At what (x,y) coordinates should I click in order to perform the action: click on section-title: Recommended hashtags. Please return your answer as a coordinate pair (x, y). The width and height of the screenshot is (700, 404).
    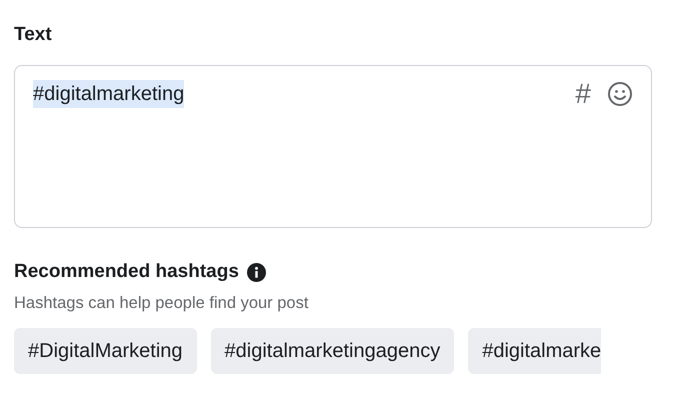
    Looking at the image, I should click on (126, 272).